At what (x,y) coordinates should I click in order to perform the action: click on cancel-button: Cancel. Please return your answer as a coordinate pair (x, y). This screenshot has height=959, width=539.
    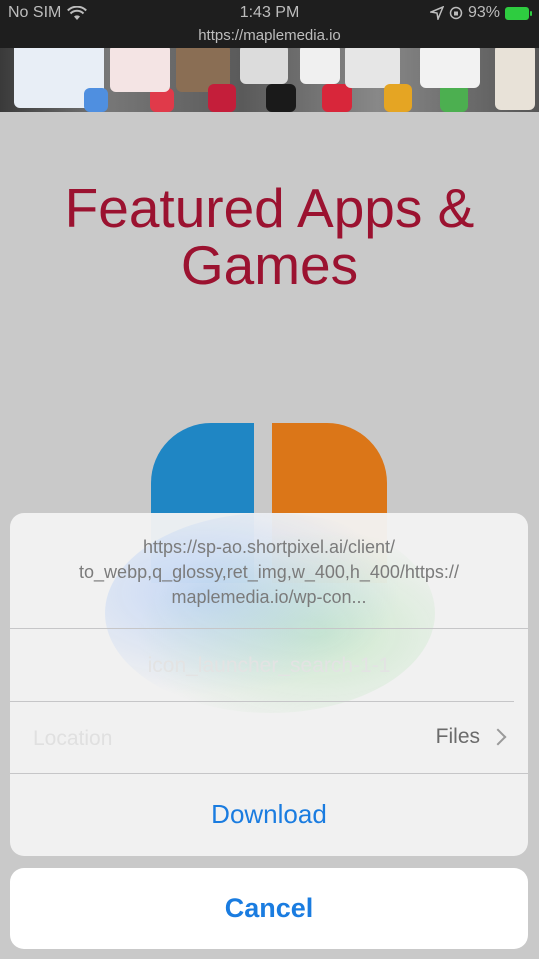
    Looking at the image, I should click on (269, 908).